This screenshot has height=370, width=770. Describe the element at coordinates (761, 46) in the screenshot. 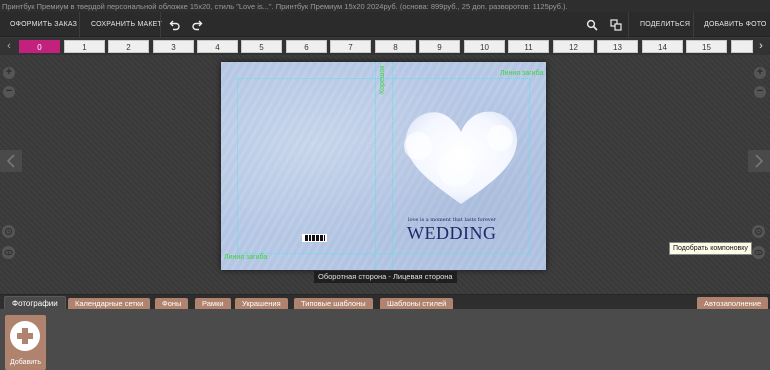

I see `pages-next-arrow-icon: ›` at that location.